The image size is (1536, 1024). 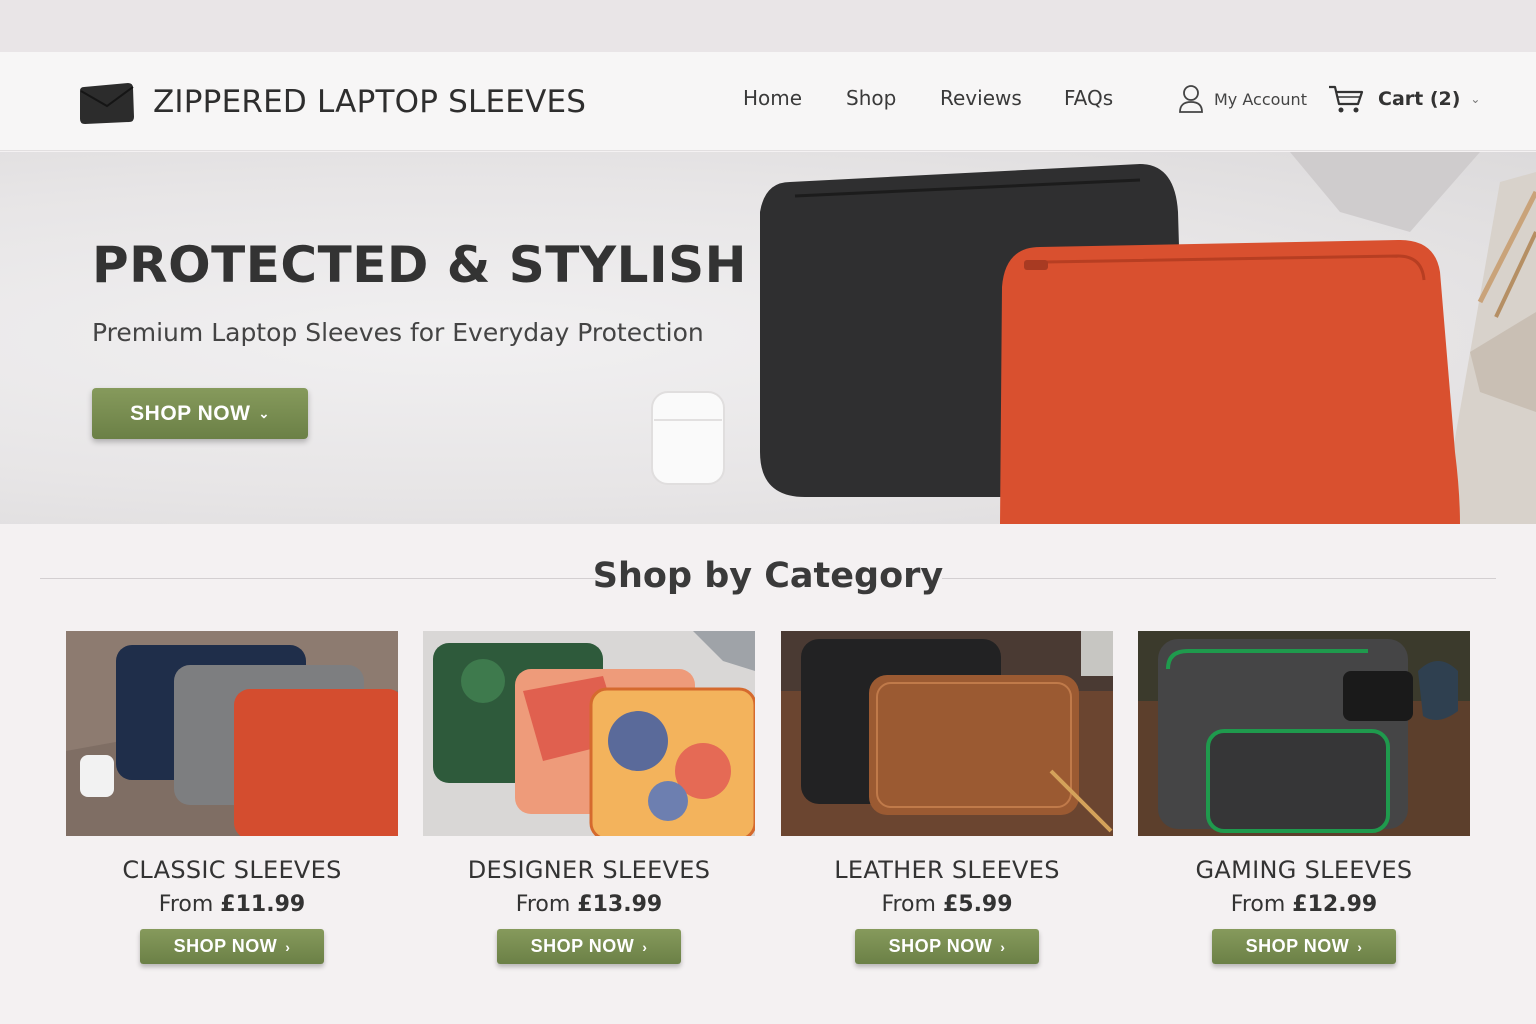 I want to click on leather-sleeves-image, so click(x=947, y=733).